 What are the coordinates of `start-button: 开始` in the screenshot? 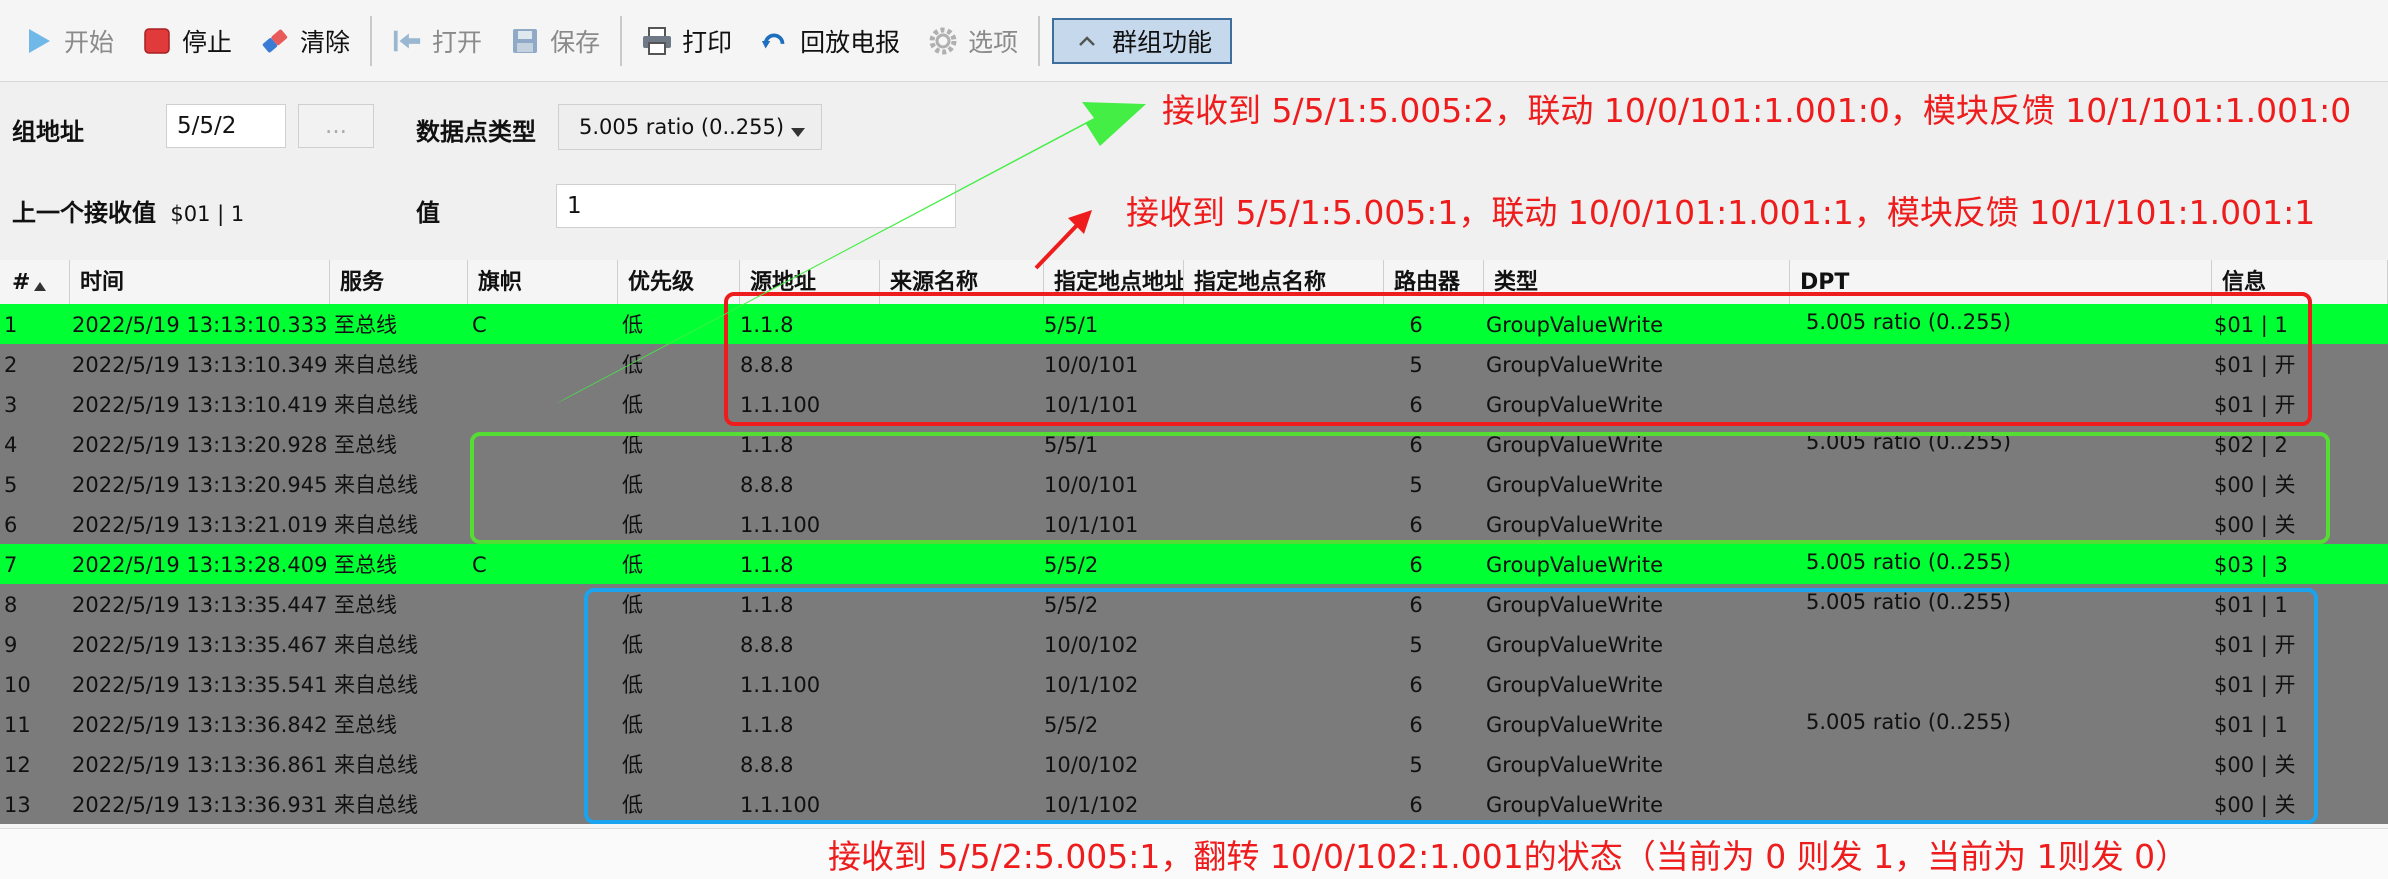 It's located at (69, 41).